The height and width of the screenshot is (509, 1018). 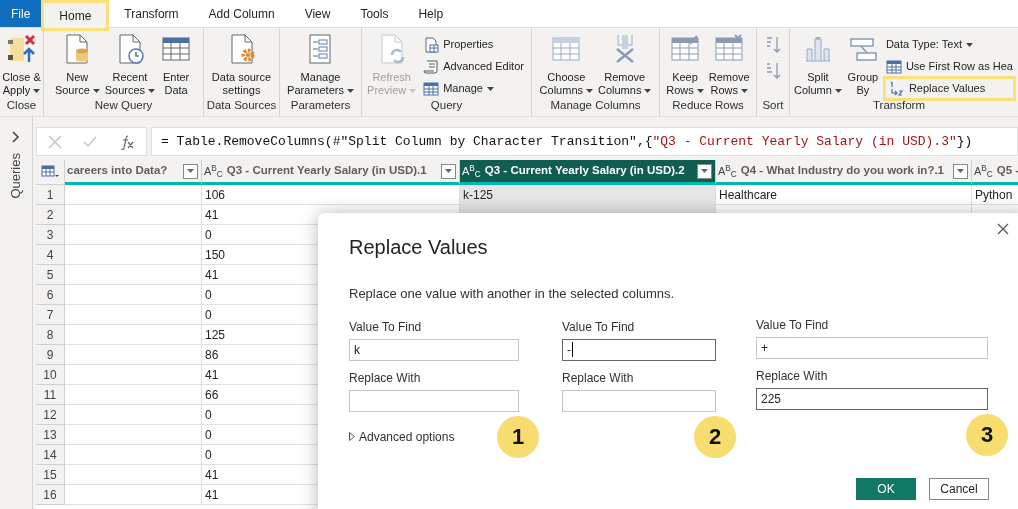 I want to click on group-label: Reduce Rows, so click(x=708, y=105).